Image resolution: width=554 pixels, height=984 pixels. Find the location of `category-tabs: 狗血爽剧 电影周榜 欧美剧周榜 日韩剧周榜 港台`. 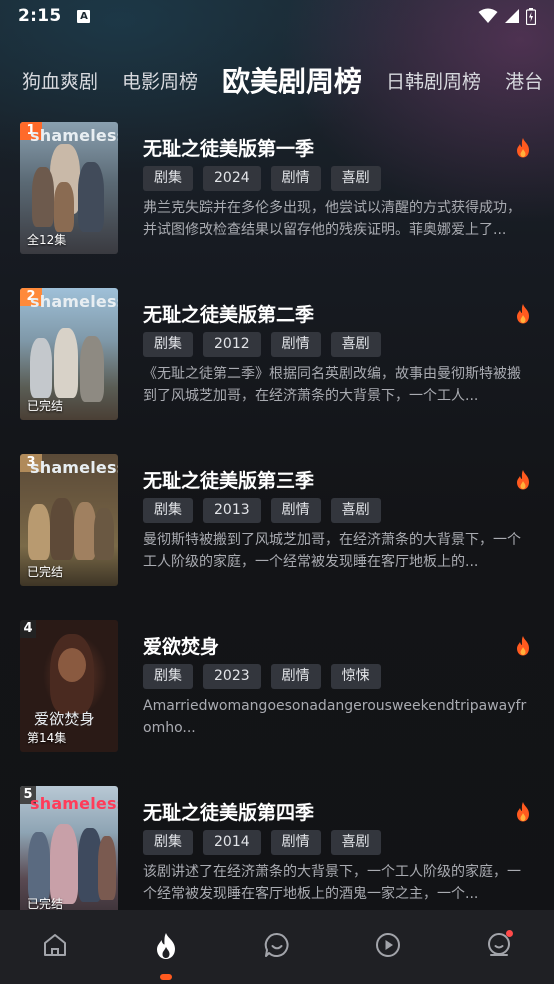

category-tabs: 狗血爽剧 电影周榜 欧美剧周榜 日韩剧周榜 港台 is located at coordinates (277, 80).